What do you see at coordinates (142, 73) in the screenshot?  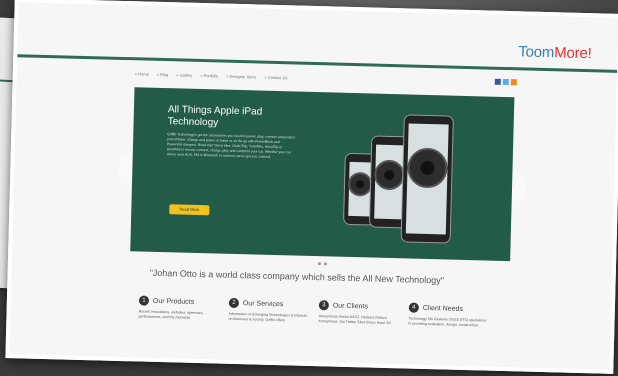 I see `nav-home: » Home` at bounding box center [142, 73].